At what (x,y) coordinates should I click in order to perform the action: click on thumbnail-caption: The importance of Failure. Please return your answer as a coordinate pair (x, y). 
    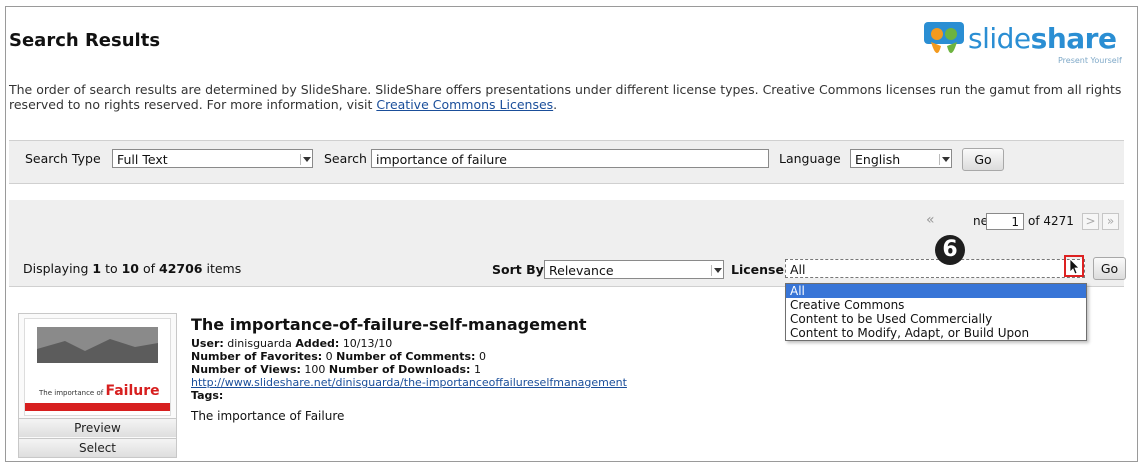
    Looking at the image, I should click on (99, 391).